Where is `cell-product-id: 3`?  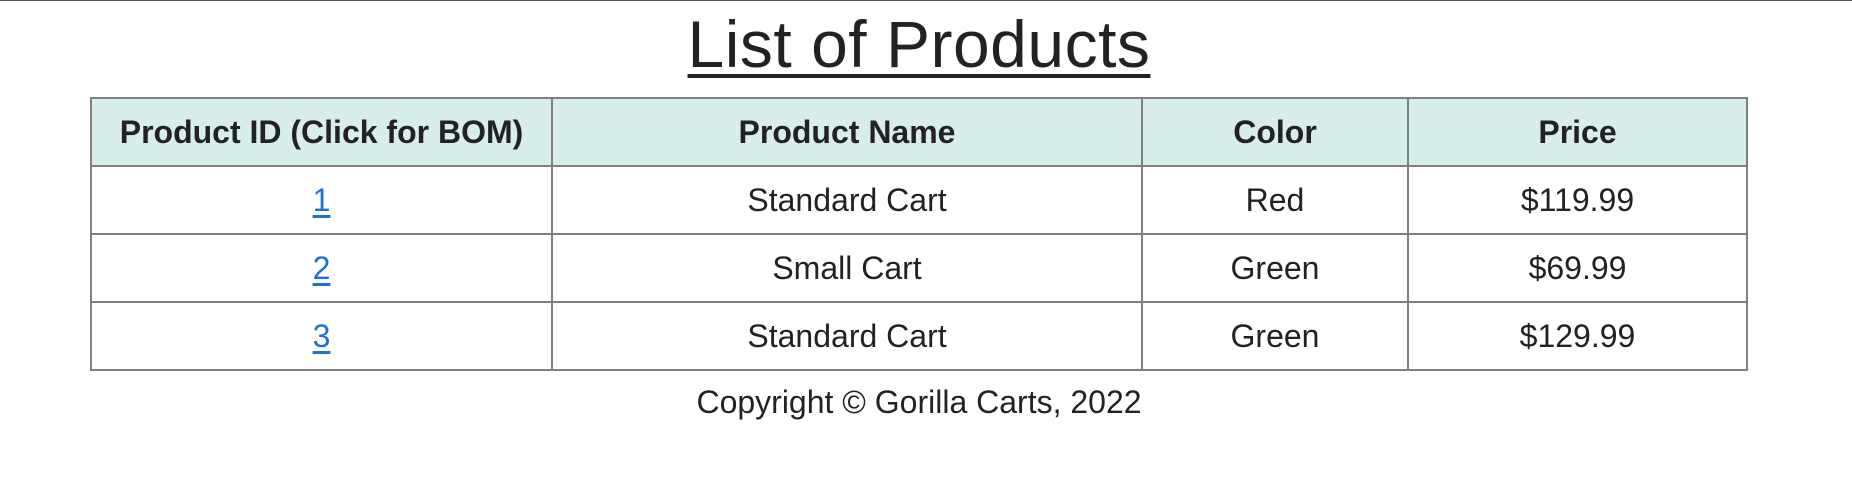
cell-product-id: 3 is located at coordinates (321, 336).